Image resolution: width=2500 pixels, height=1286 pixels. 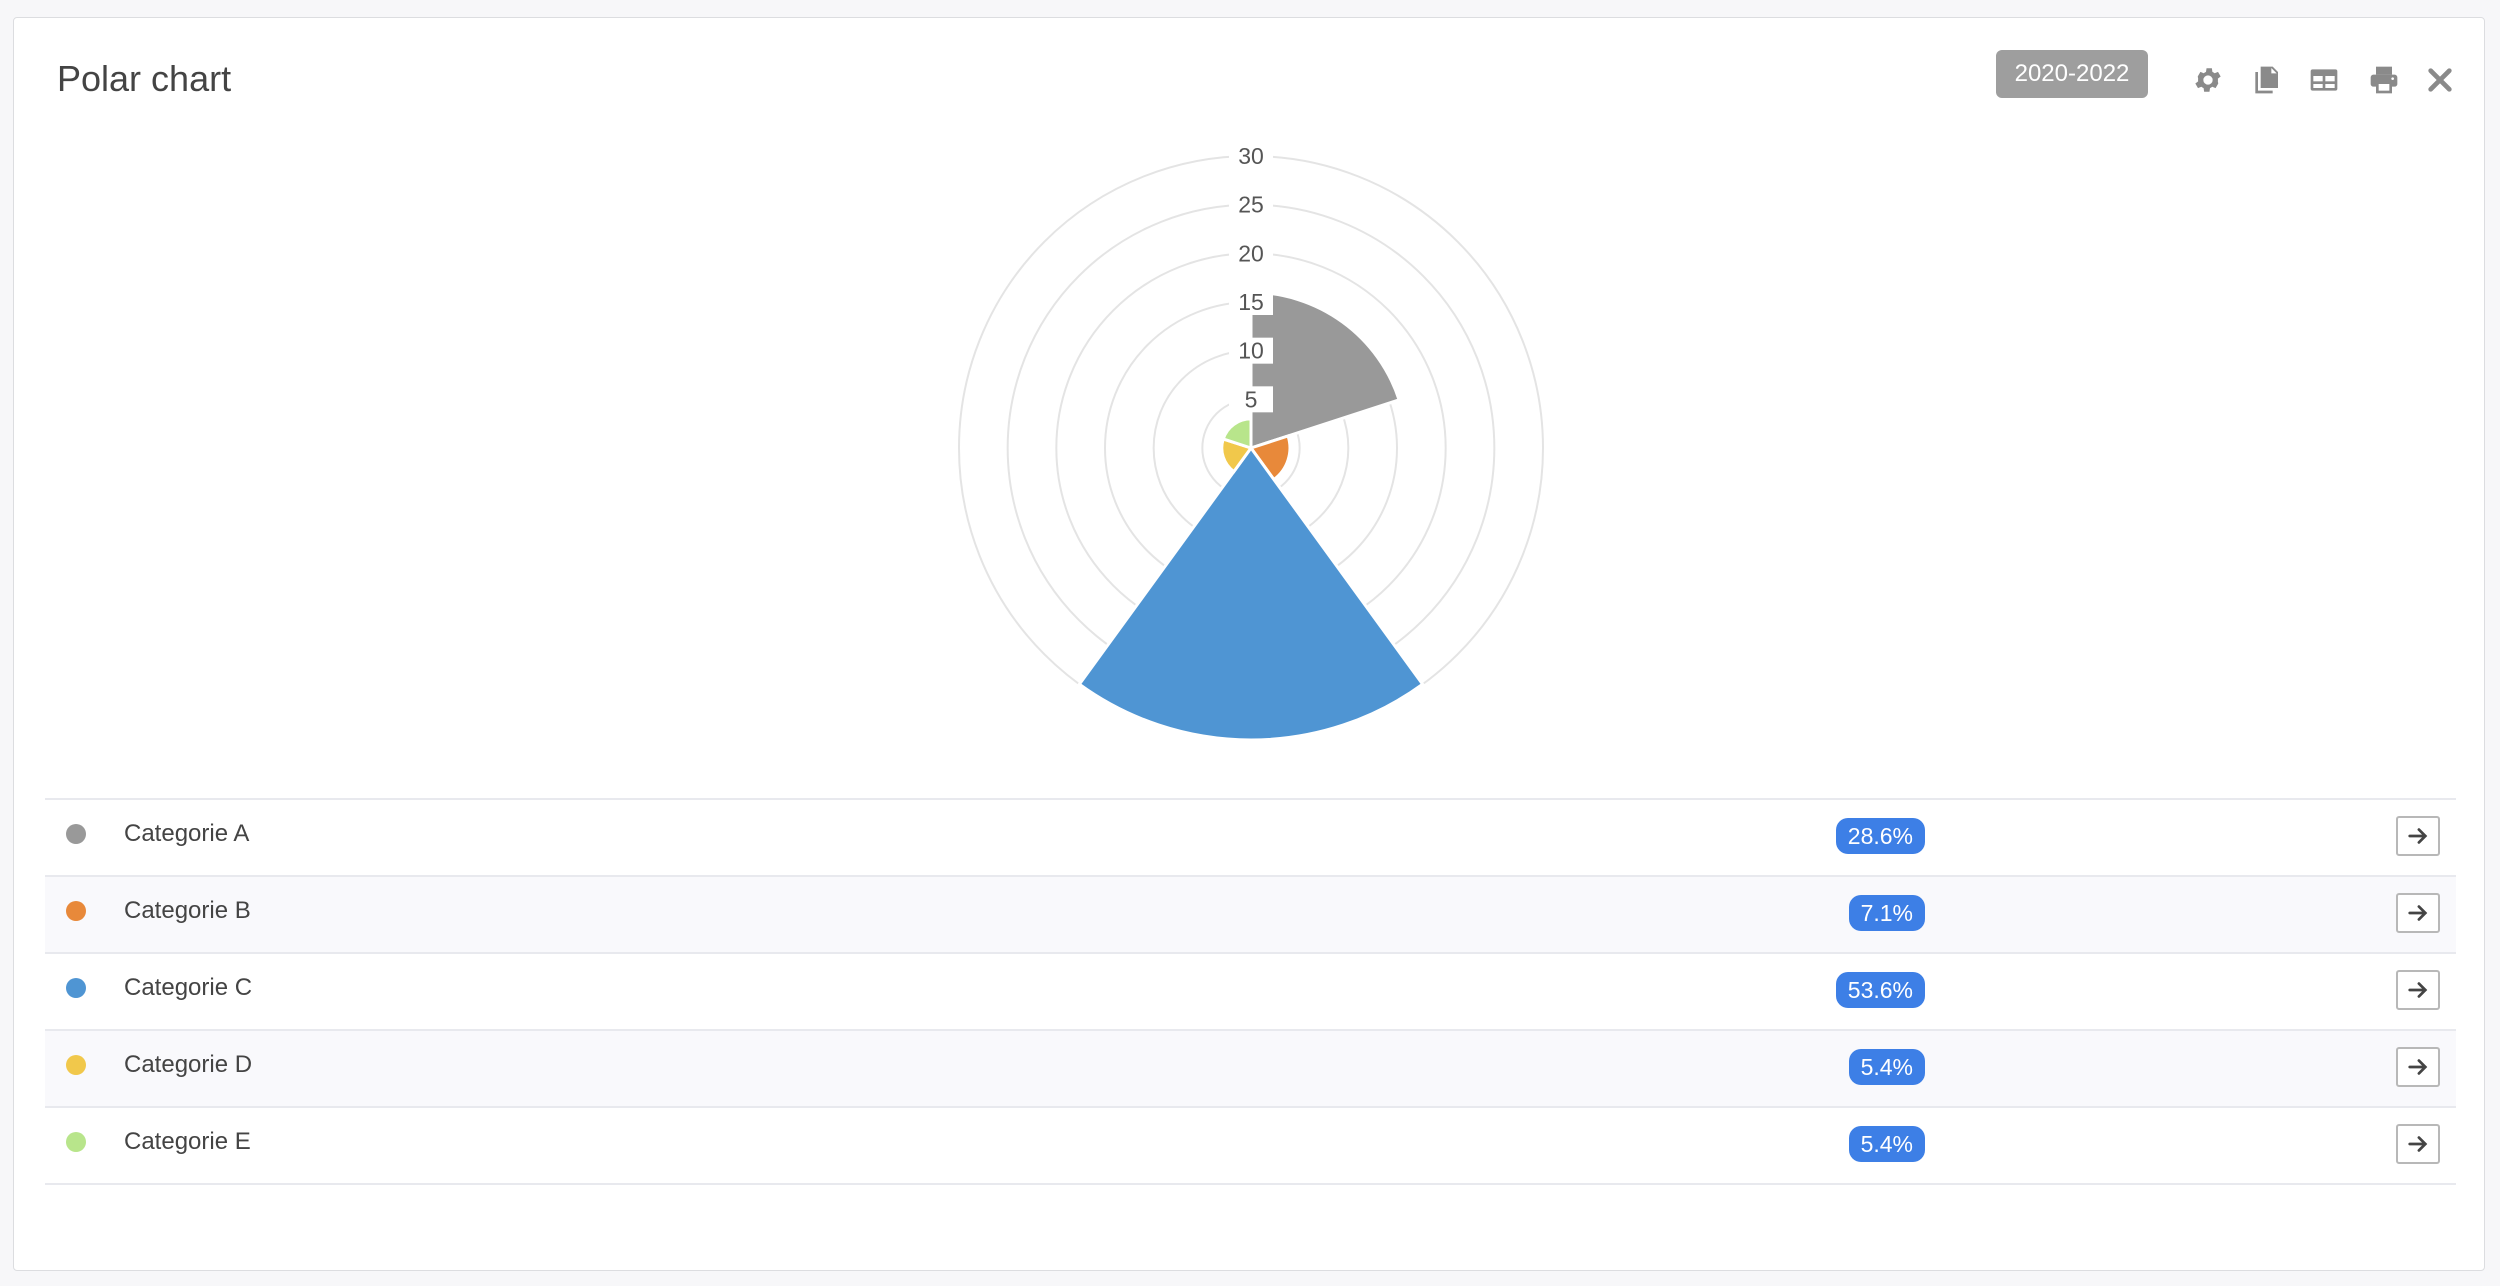 What do you see at coordinates (188, 987) in the screenshot?
I see `legend-label: Categorie C` at bounding box center [188, 987].